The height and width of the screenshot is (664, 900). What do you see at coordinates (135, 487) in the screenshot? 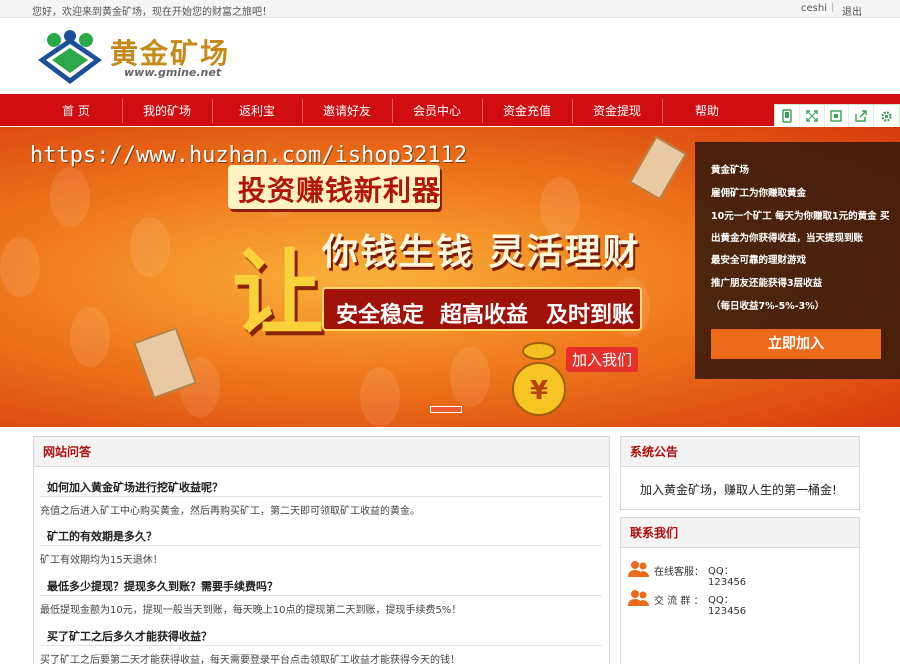
I see `faq-question: 如何加入黄金矿场进行挖矿收益呢？` at bounding box center [135, 487].